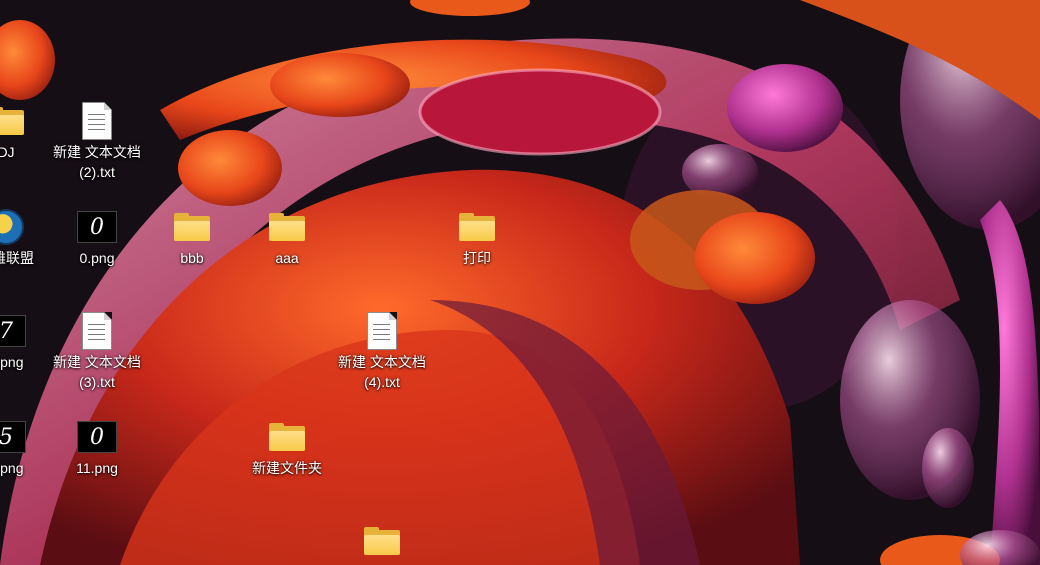 The image size is (1040, 565). I want to click on icon-label: 新建 文本文档 (2).txt, so click(97, 162).